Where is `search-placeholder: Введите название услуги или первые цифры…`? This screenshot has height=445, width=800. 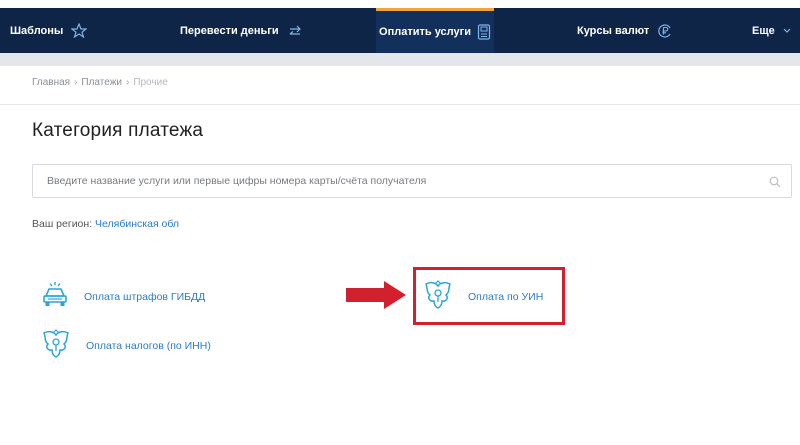
search-placeholder: Введите название услуги или первые цифры… is located at coordinates (237, 181).